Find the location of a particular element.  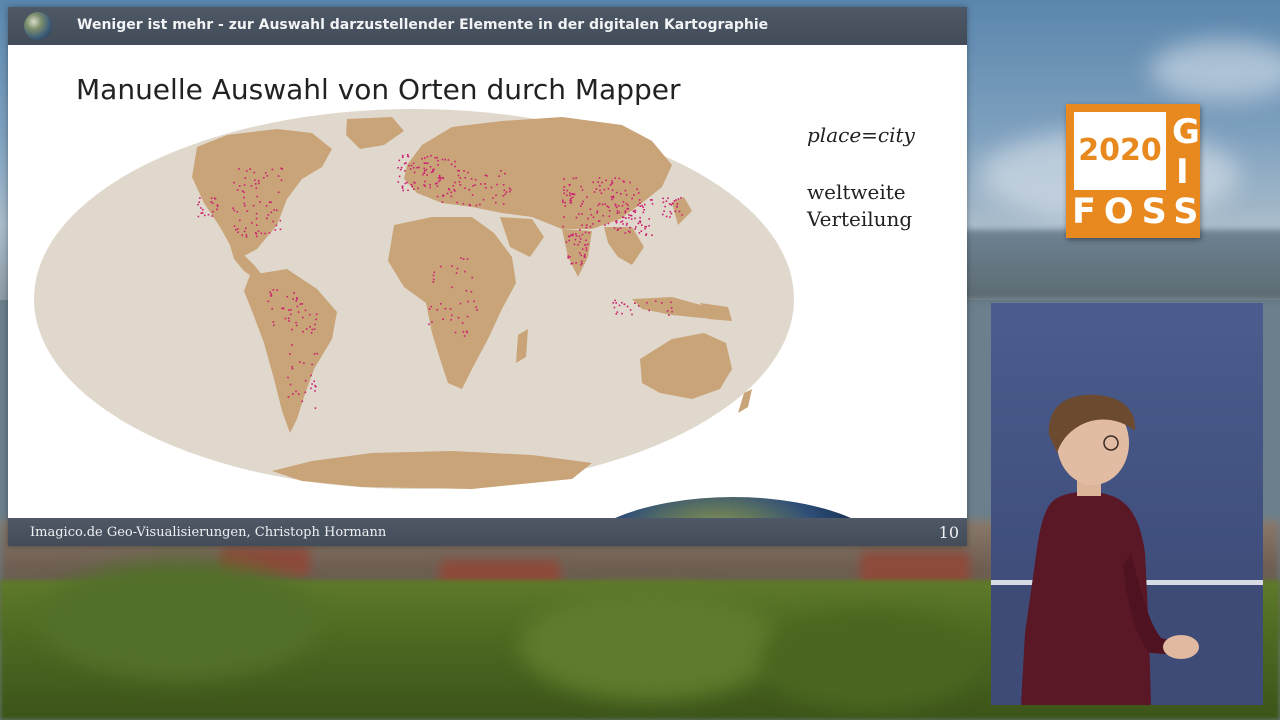

page-number: 10 is located at coordinates (948, 532).